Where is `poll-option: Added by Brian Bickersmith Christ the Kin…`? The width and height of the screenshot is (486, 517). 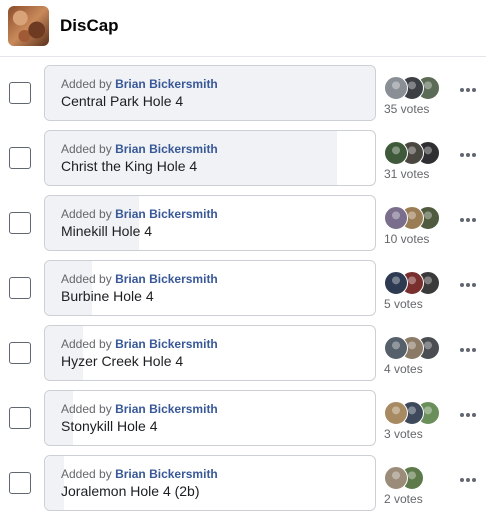
poll-option: Added by Brian Bickersmith Christ the Kin… is located at coordinates (210, 158).